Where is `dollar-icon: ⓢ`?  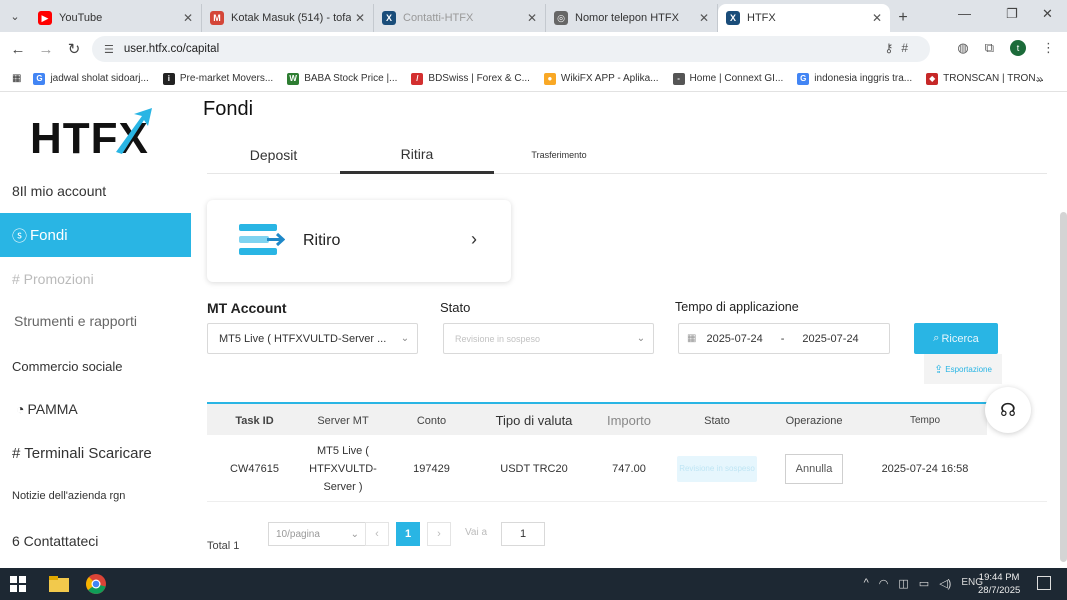
dollar-icon: ⓢ is located at coordinates (20, 236).